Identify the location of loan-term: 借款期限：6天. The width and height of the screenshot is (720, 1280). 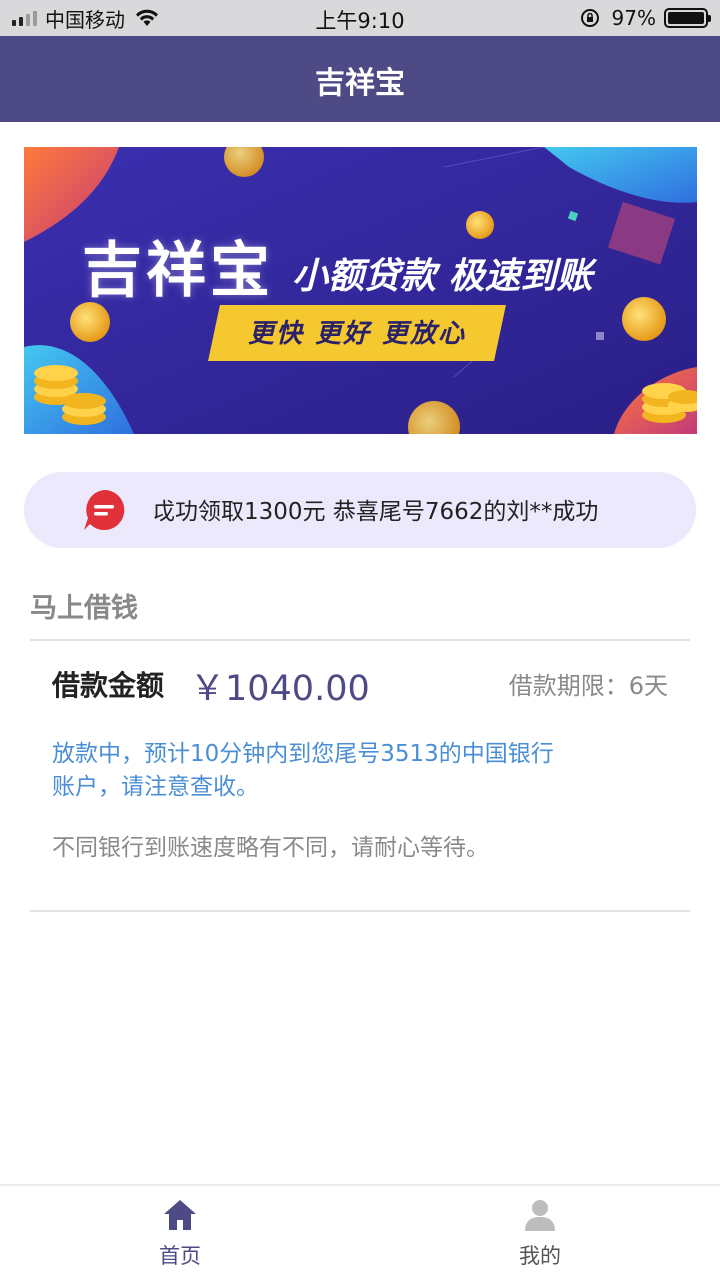
(588, 686).